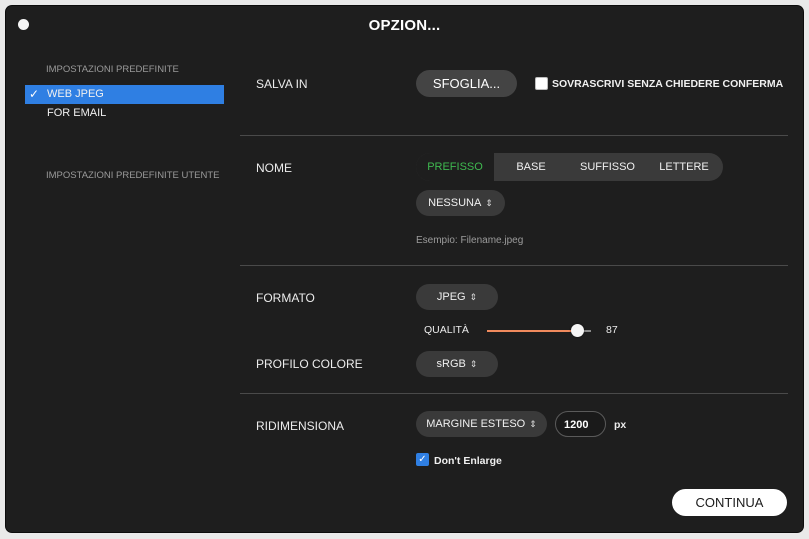  What do you see at coordinates (77, 113) in the screenshot?
I see `sidebar-item-label: FOR EMAIL` at bounding box center [77, 113].